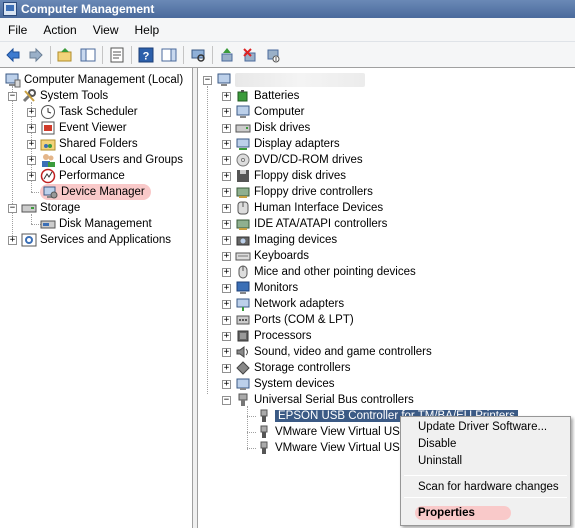 This screenshot has height=528, width=575. Describe the element at coordinates (82, 144) in the screenshot. I see `tree-shared-folders: + Shared Folders` at that location.